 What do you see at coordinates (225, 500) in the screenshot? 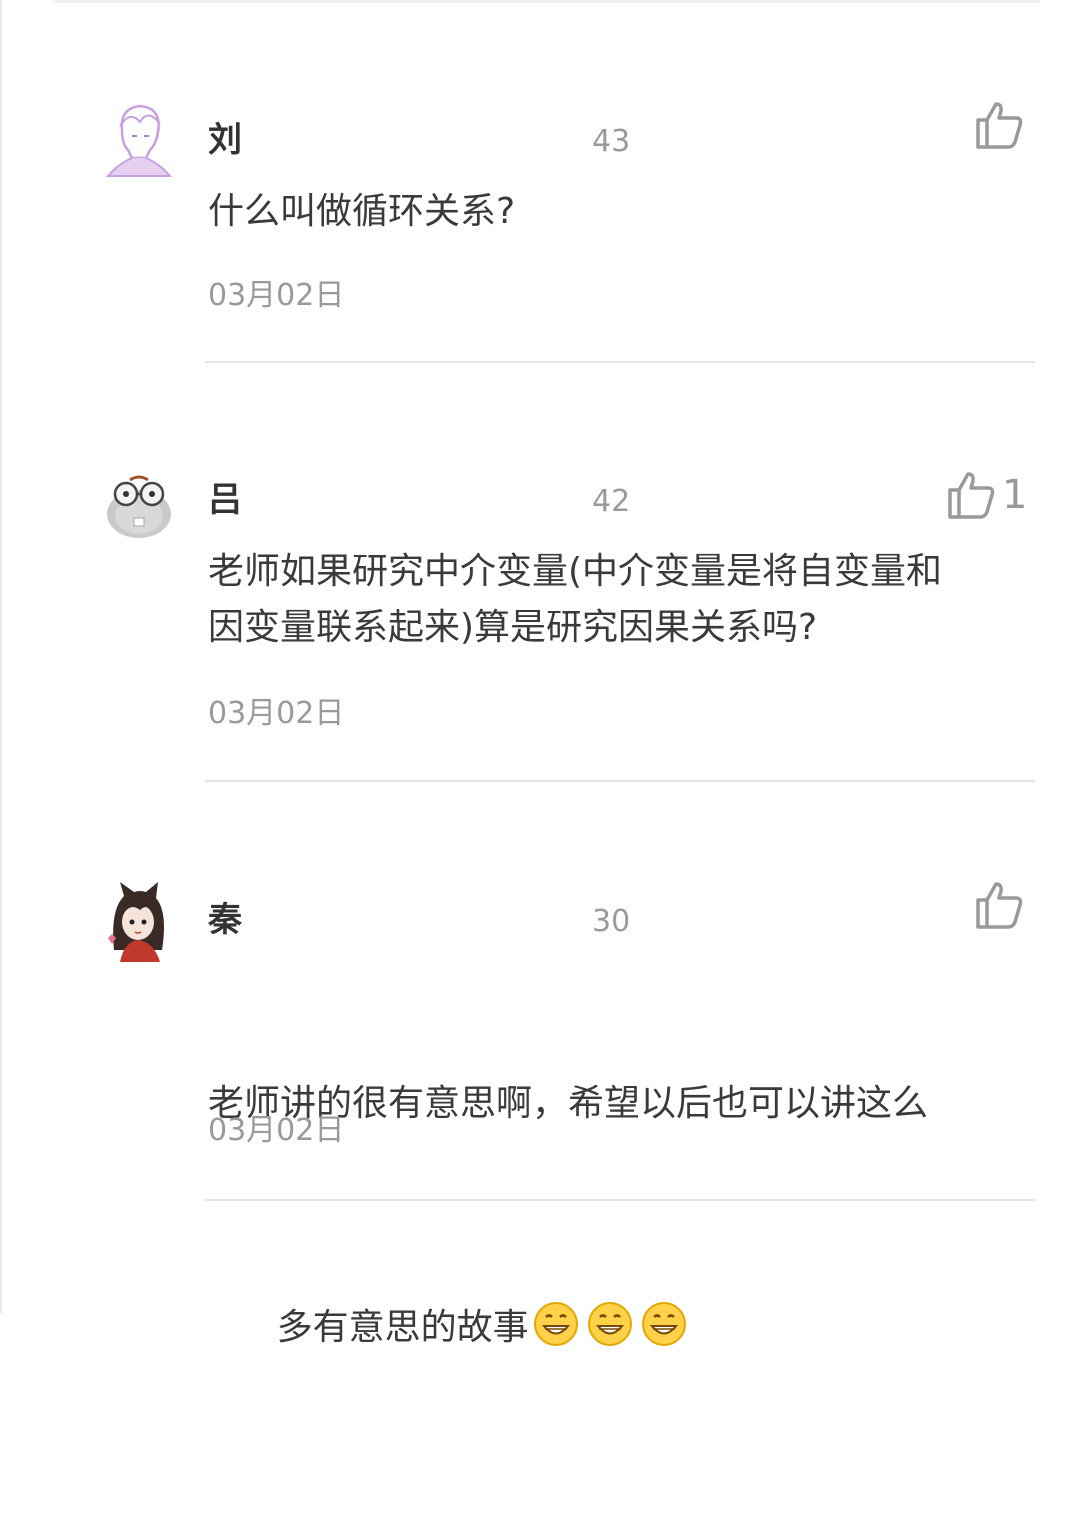
I see `author-name: 吕` at bounding box center [225, 500].